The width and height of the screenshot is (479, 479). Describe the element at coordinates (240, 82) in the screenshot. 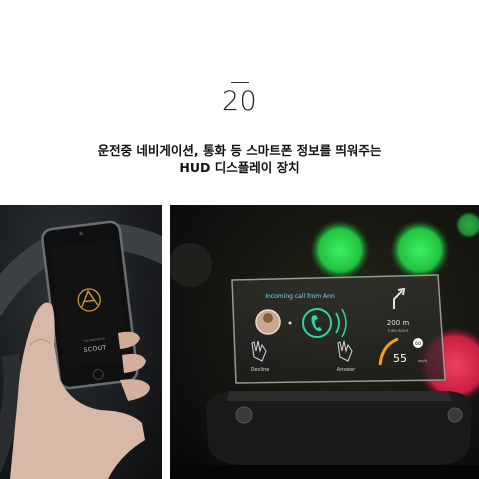

I see `divider-dash` at that location.